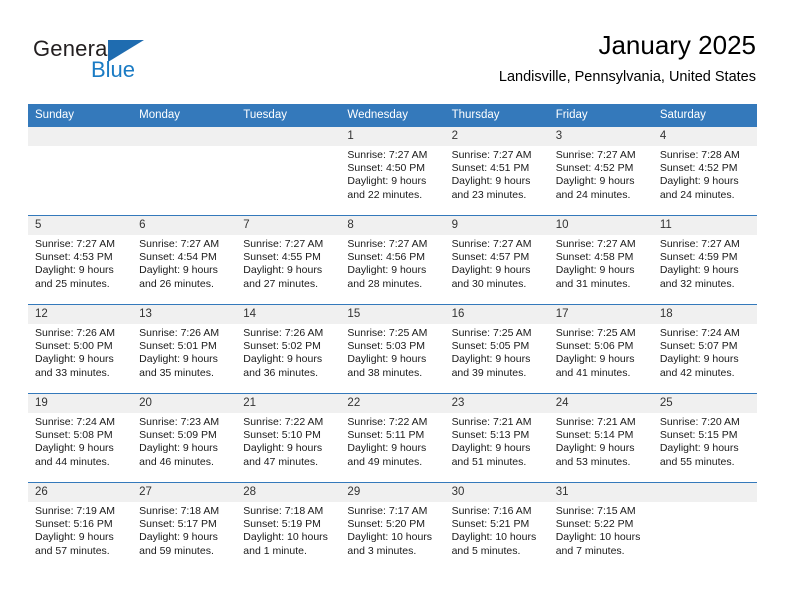 Image resolution: width=792 pixels, height=612 pixels. What do you see at coordinates (75, 511) in the screenshot?
I see `day-detail-sunrise: Sunrise: 7:19 AM` at bounding box center [75, 511].